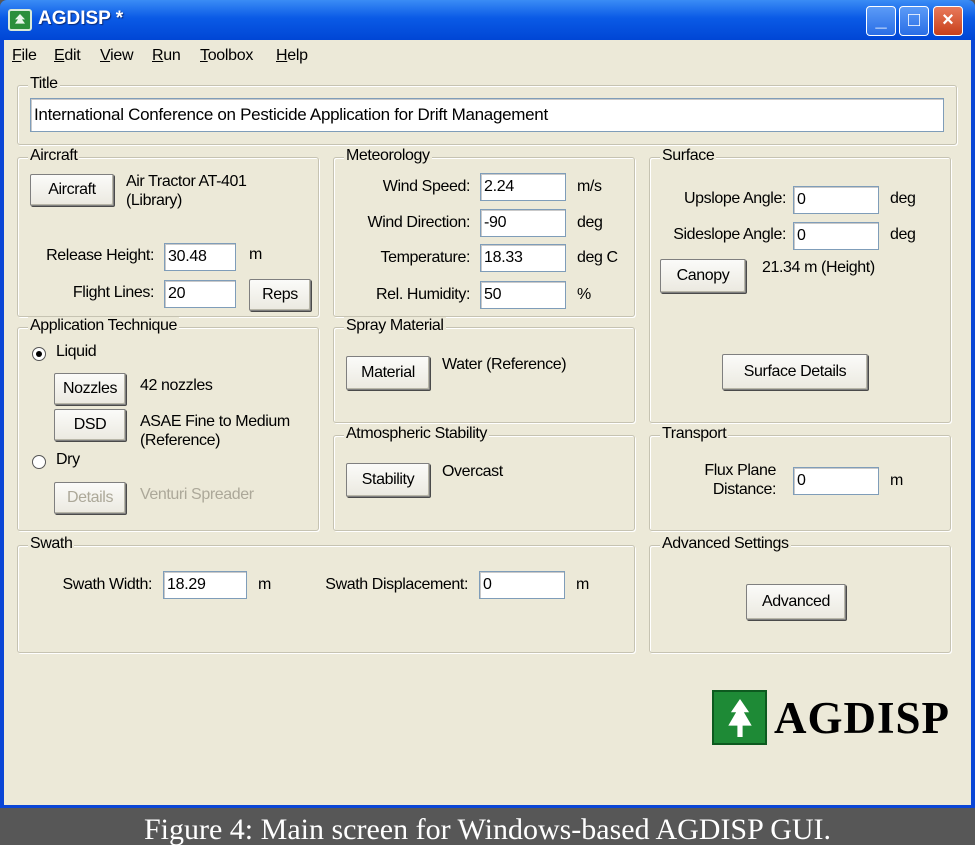 Image resolution: width=975 pixels, height=845 pixels. What do you see at coordinates (796, 602) in the screenshot?
I see `advanced-button: Advanced` at bounding box center [796, 602].